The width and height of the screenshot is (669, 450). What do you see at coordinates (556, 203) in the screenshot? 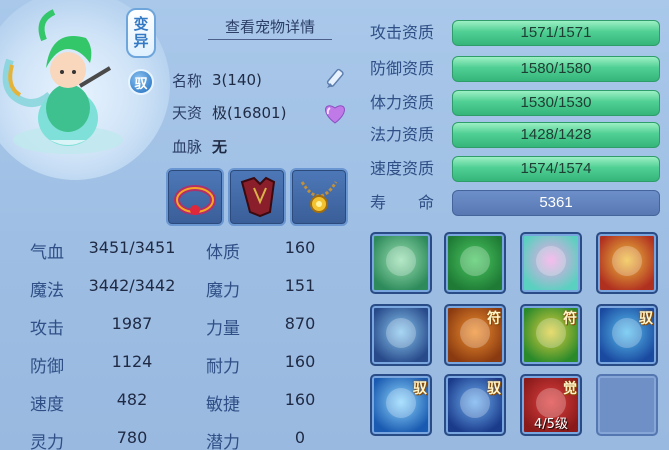
I see `life-value-bar: 5361` at bounding box center [556, 203].